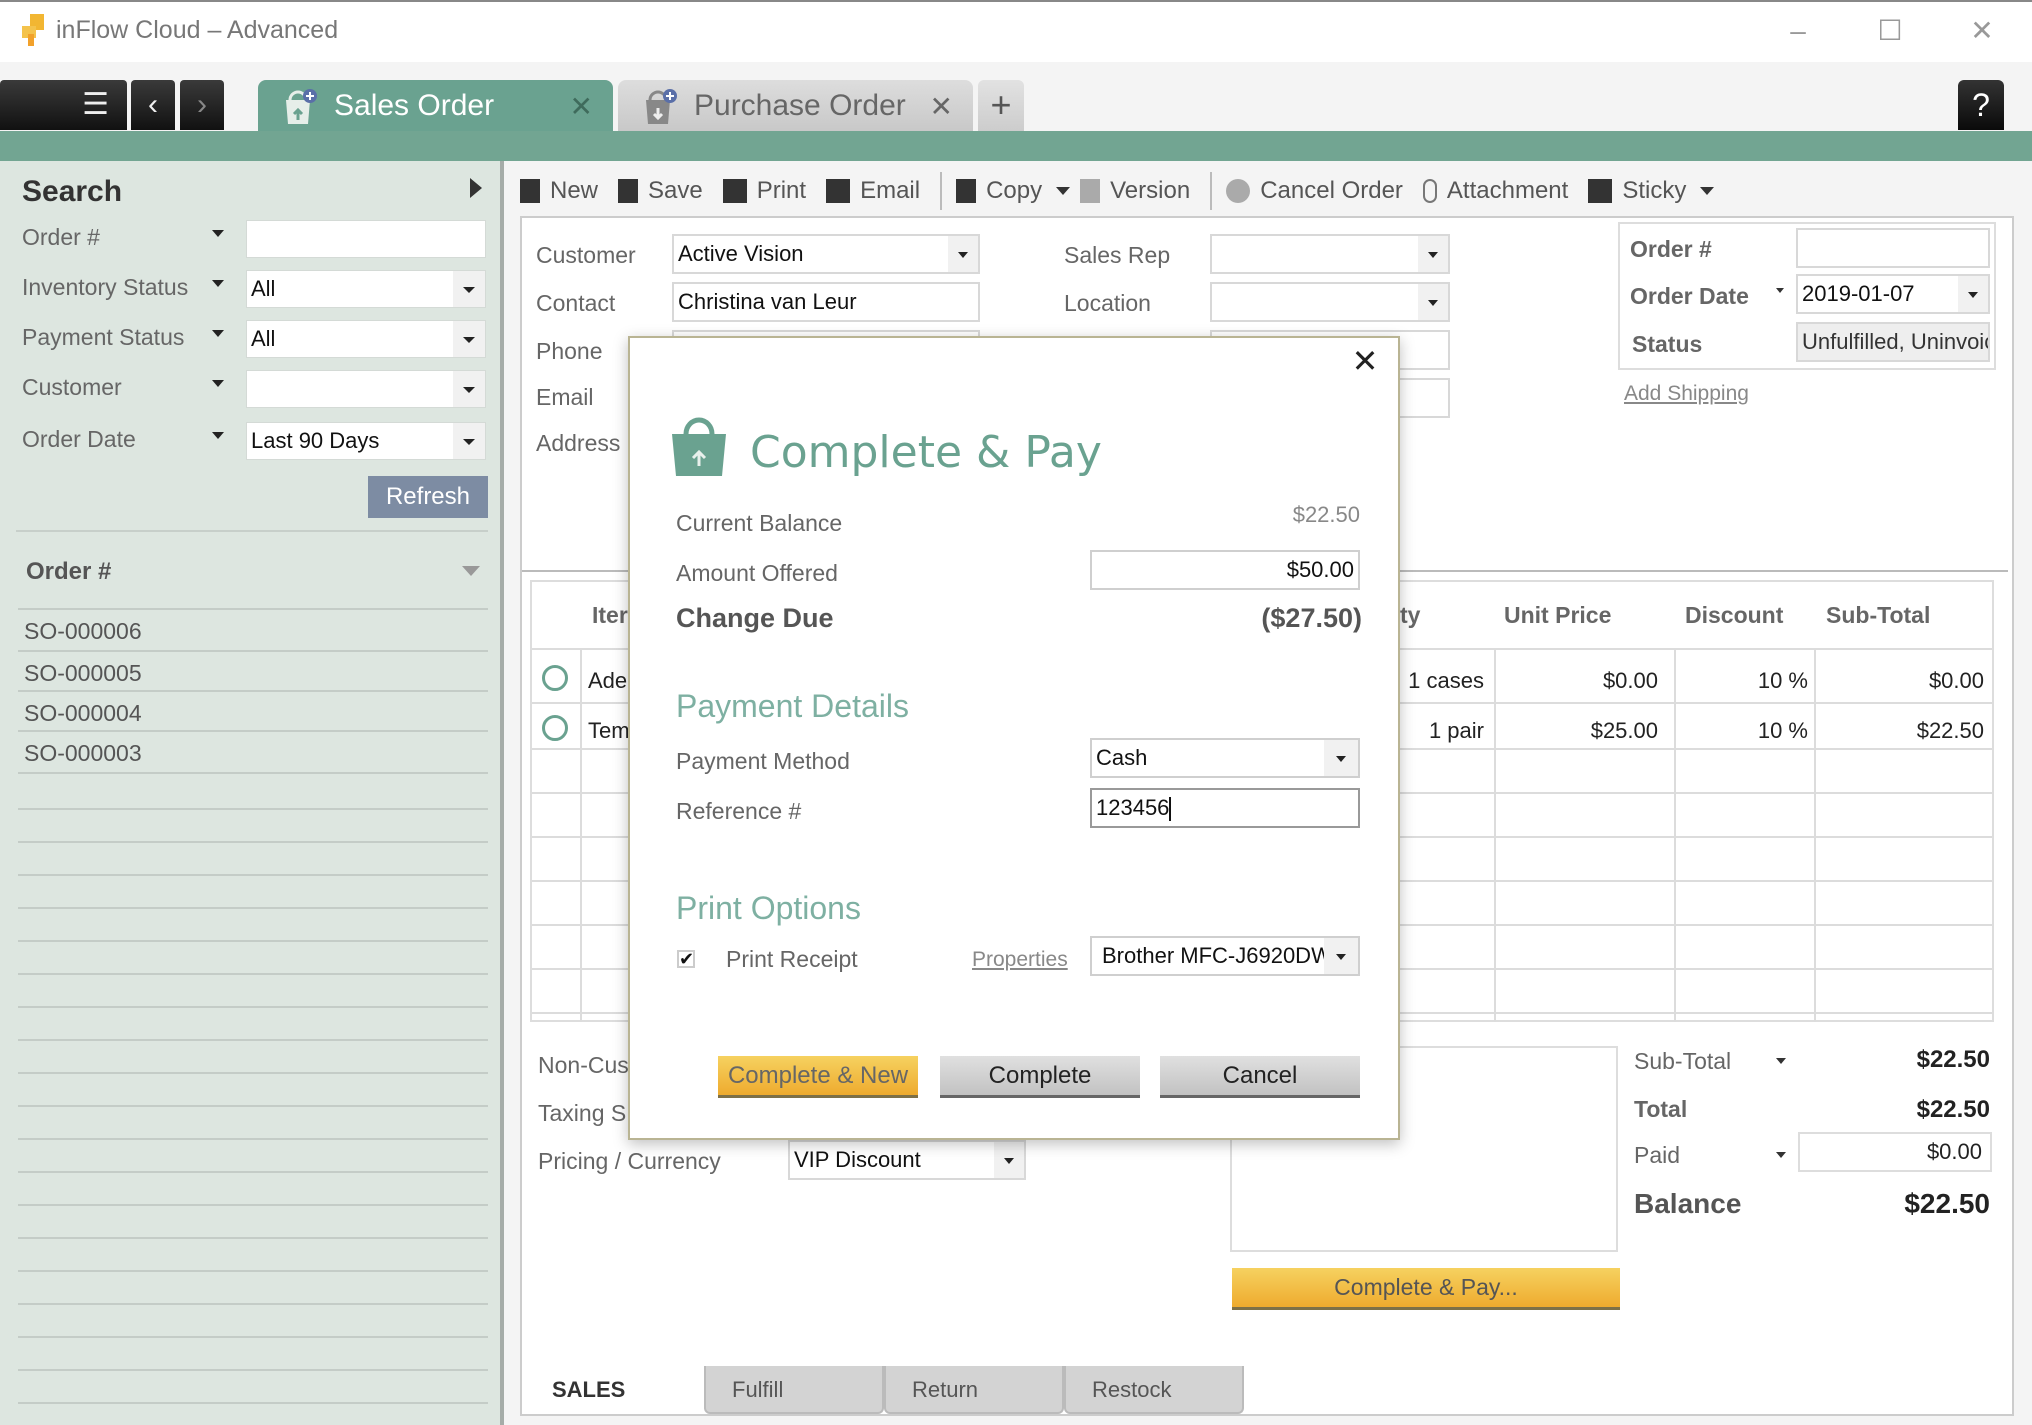  Describe the element at coordinates (1893, 294) in the screenshot. I see `order-date-picker: 2019-01-07` at that location.